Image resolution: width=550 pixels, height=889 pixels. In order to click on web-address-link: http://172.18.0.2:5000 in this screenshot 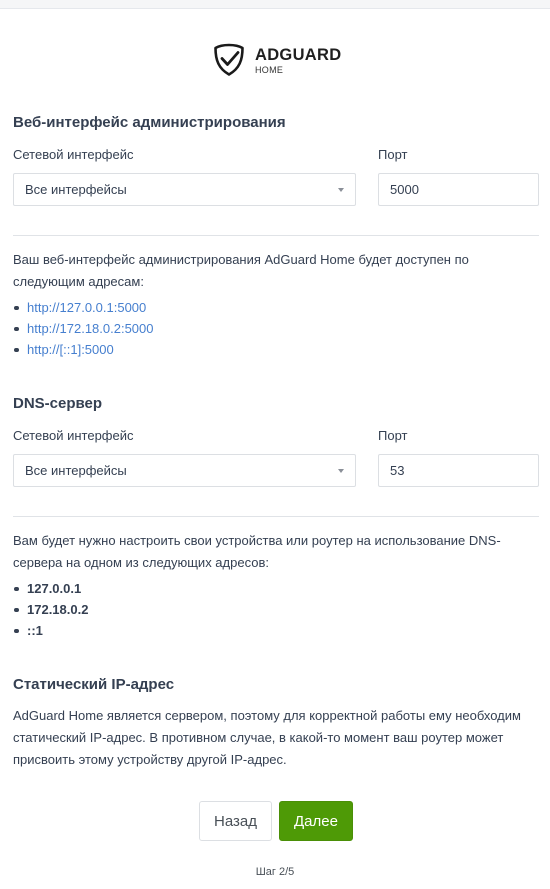, I will do `click(90, 328)`.